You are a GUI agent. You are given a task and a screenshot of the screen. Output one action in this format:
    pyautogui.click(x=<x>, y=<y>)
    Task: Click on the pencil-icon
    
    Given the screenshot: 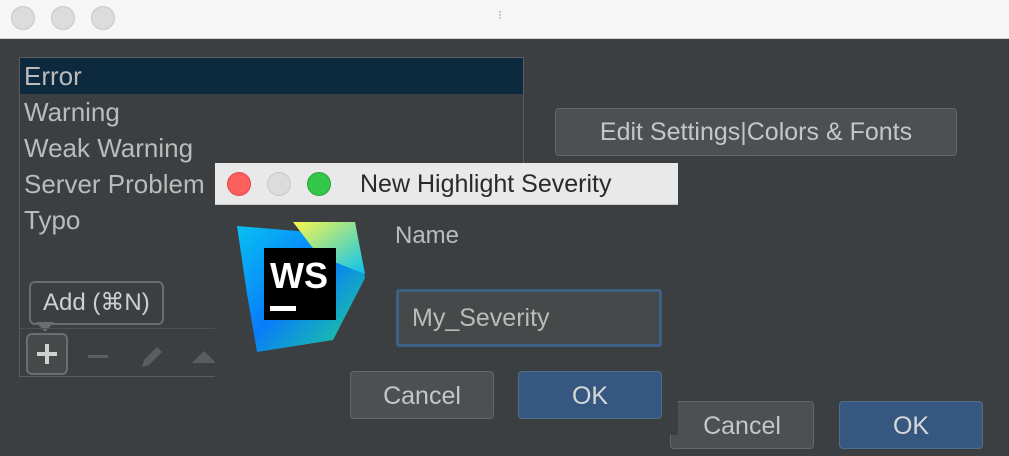 What is the action you would take?
    pyautogui.click(x=152, y=357)
    